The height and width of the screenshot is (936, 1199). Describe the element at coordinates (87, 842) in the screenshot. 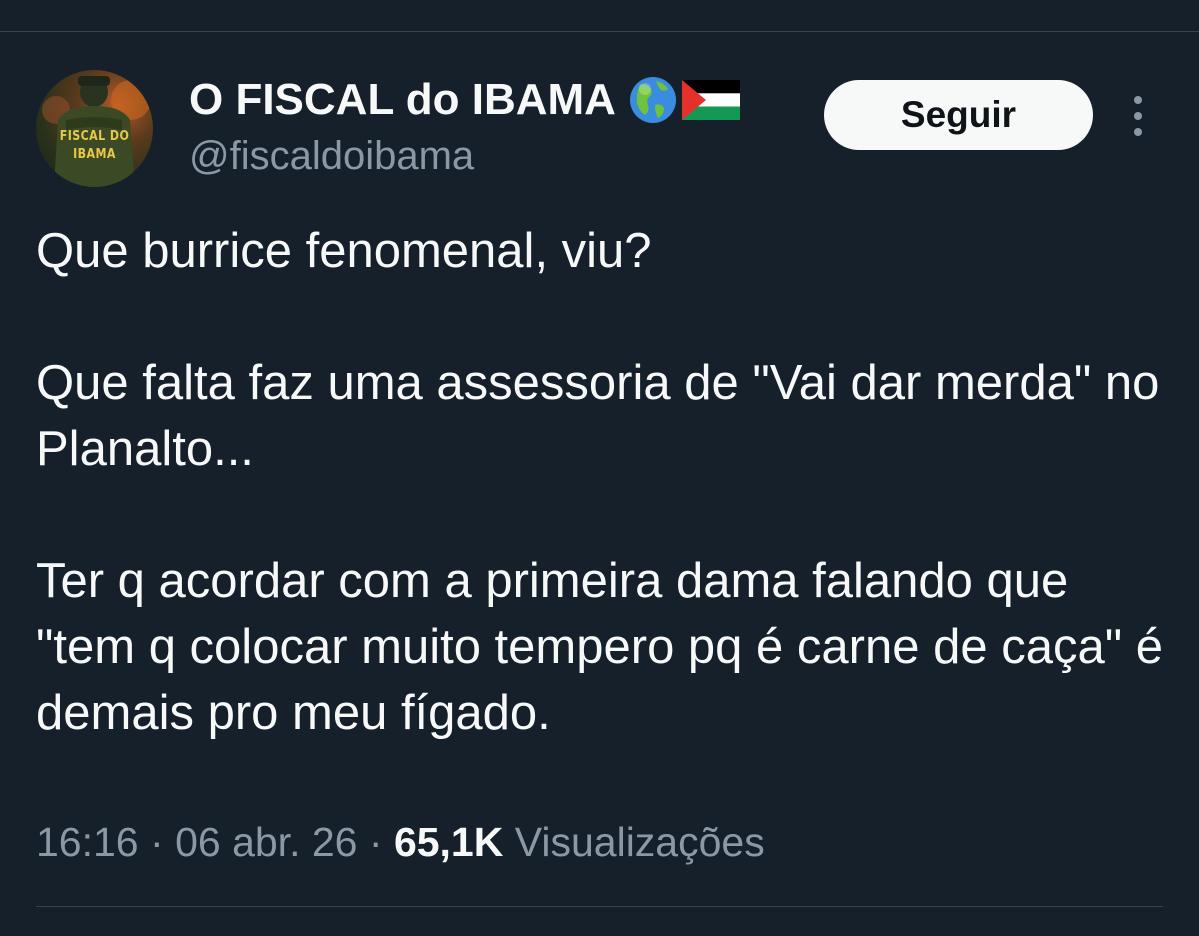

I see `tweet-time: 16:16` at that location.